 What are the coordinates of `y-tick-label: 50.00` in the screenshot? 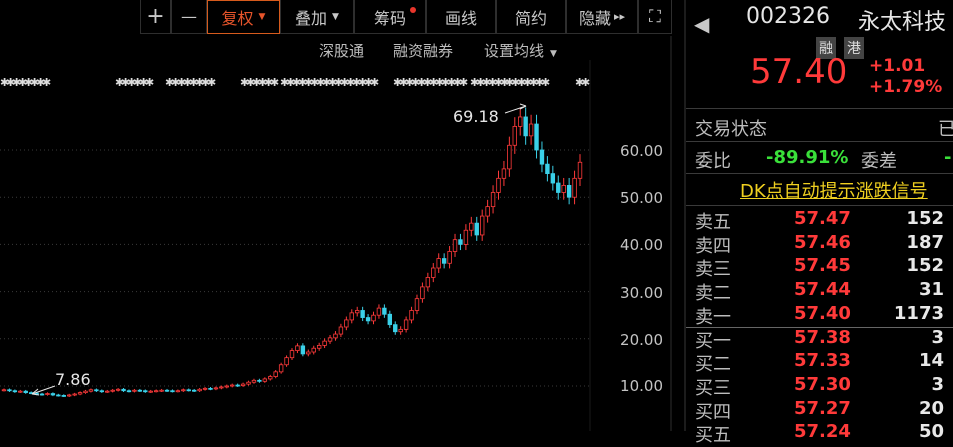 It's located at (641, 198).